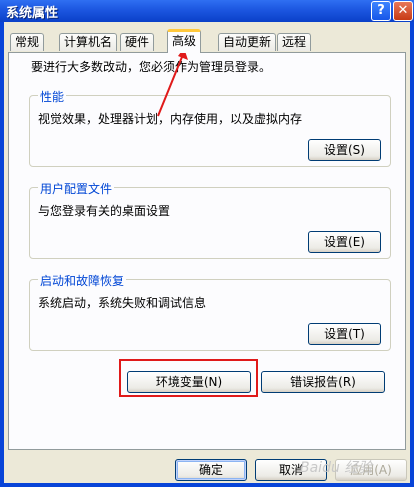 Image resolution: width=414 pixels, height=487 pixels. Describe the element at coordinates (210, 127) in the screenshot. I see `performance-group: 性能 视觉效果，处理器计划，内存使用，以及虚拟内存 设置(S)` at that location.